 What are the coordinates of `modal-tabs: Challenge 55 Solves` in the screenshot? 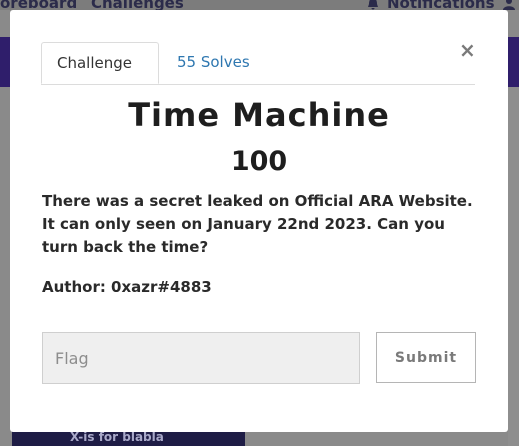 It's located at (258, 63).